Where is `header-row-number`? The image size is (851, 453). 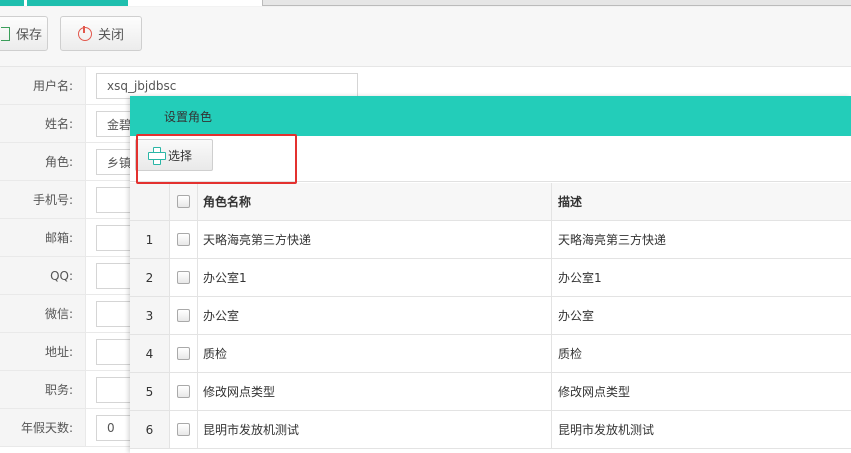
header-row-number is located at coordinates (150, 201).